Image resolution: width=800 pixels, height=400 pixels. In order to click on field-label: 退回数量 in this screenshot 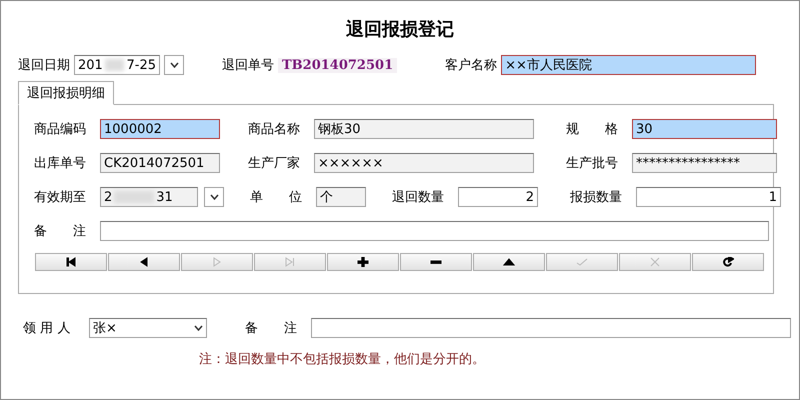, I will do `click(418, 197)`.